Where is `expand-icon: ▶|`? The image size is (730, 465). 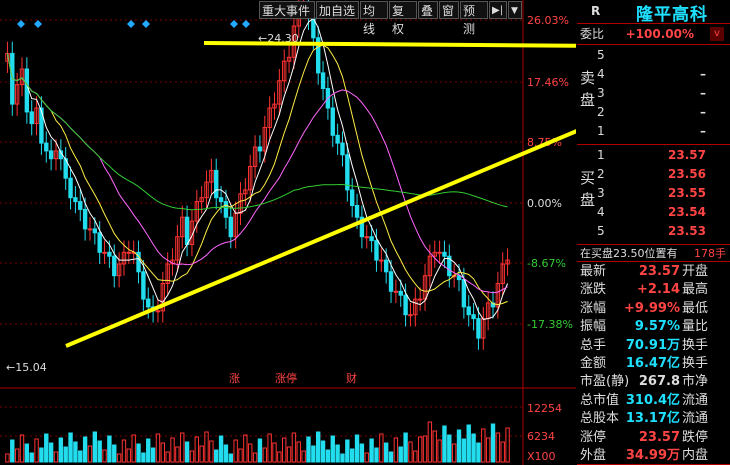
expand-icon: ▶| is located at coordinates (498, 10).